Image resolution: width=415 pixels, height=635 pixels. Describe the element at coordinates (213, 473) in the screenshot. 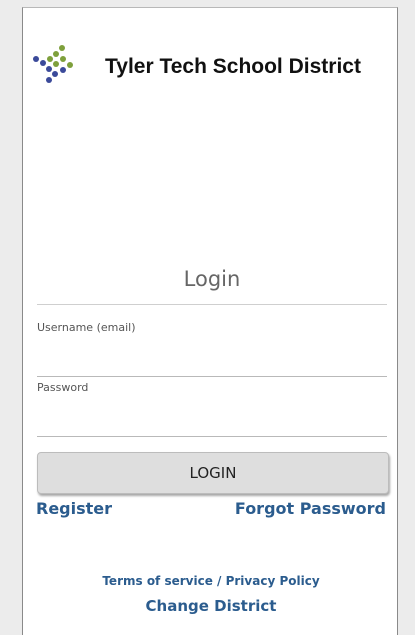

I see `login-button: LOGIN` at that location.